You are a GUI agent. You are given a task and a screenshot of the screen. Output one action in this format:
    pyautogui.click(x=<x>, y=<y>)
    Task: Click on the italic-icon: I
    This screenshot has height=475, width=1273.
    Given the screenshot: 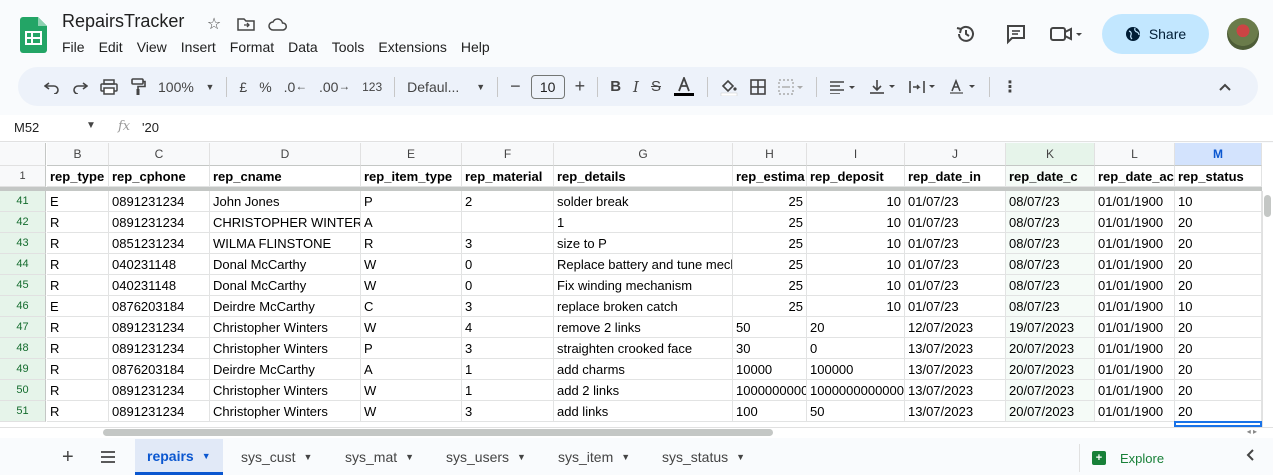 What is the action you would take?
    pyautogui.click(x=636, y=87)
    